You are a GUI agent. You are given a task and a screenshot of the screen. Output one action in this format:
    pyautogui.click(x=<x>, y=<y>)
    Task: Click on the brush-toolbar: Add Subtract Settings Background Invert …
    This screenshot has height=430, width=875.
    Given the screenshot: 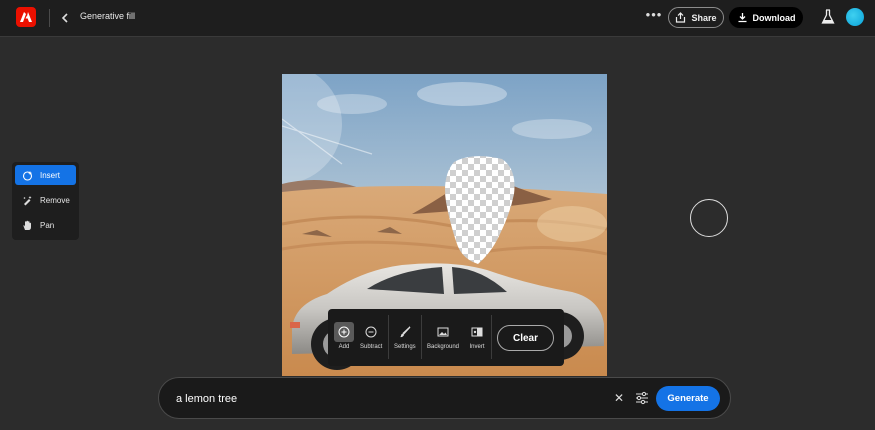 What is the action you would take?
    pyautogui.click(x=446, y=337)
    